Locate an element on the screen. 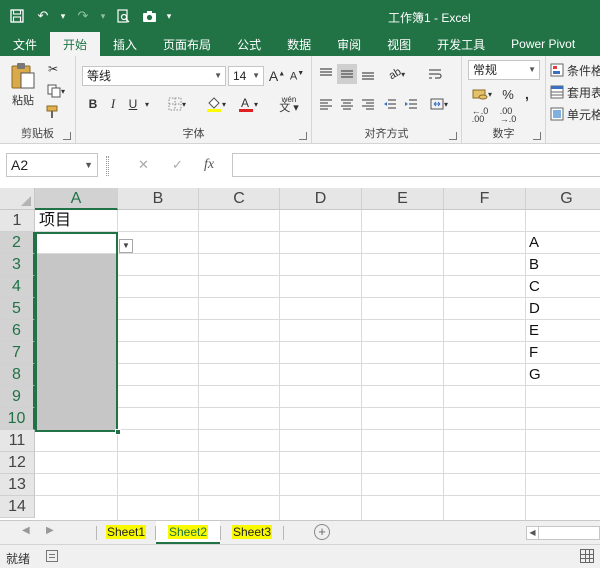  font-name-combo: 等线 ▼ is located at coordinates (154, 76).